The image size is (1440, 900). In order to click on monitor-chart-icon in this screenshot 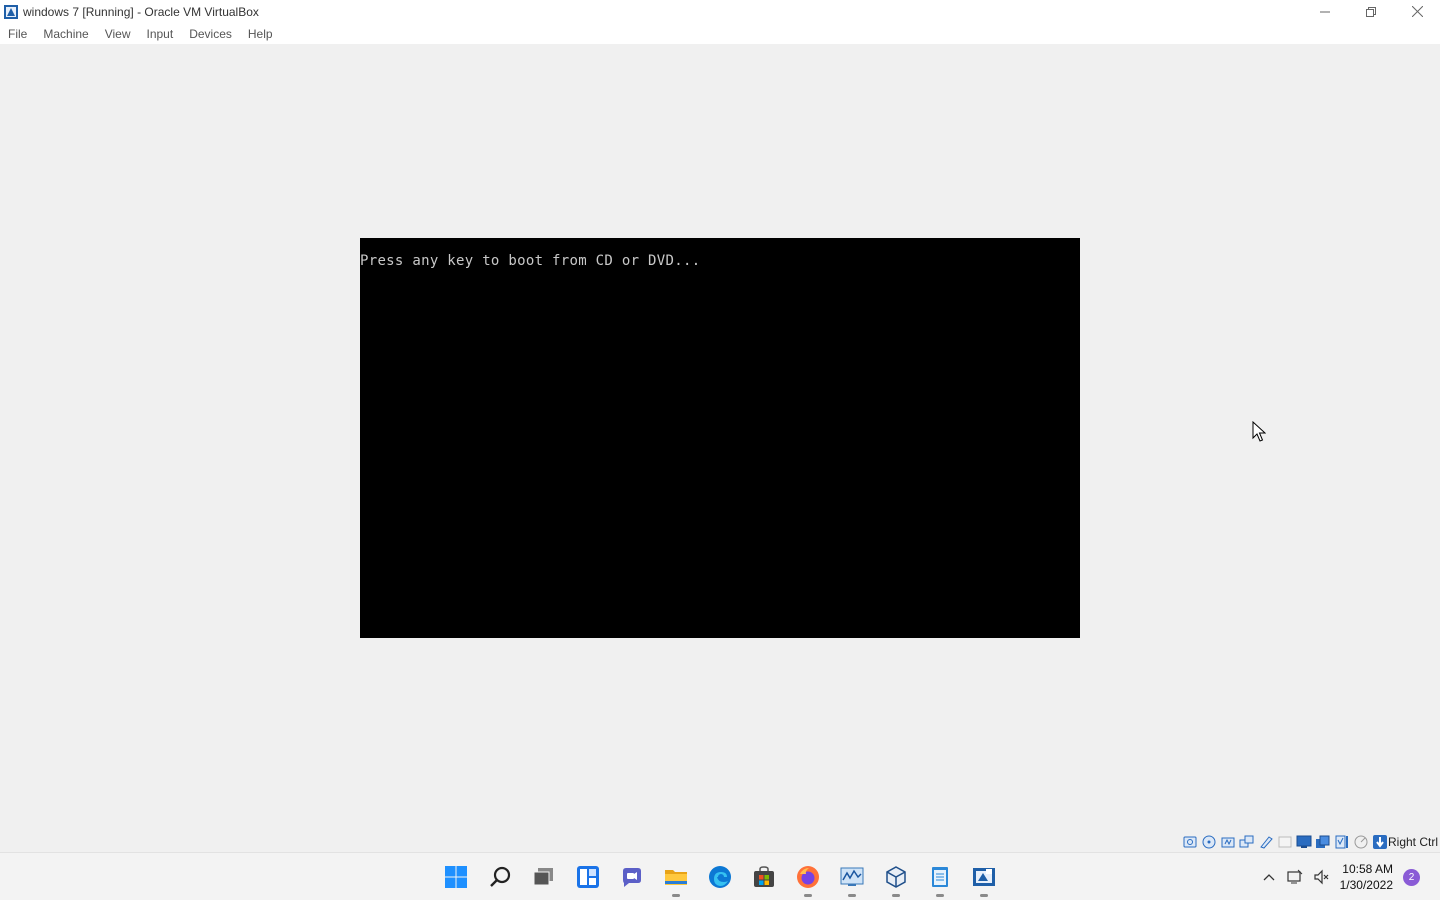, I will do `click(852, 876)`.